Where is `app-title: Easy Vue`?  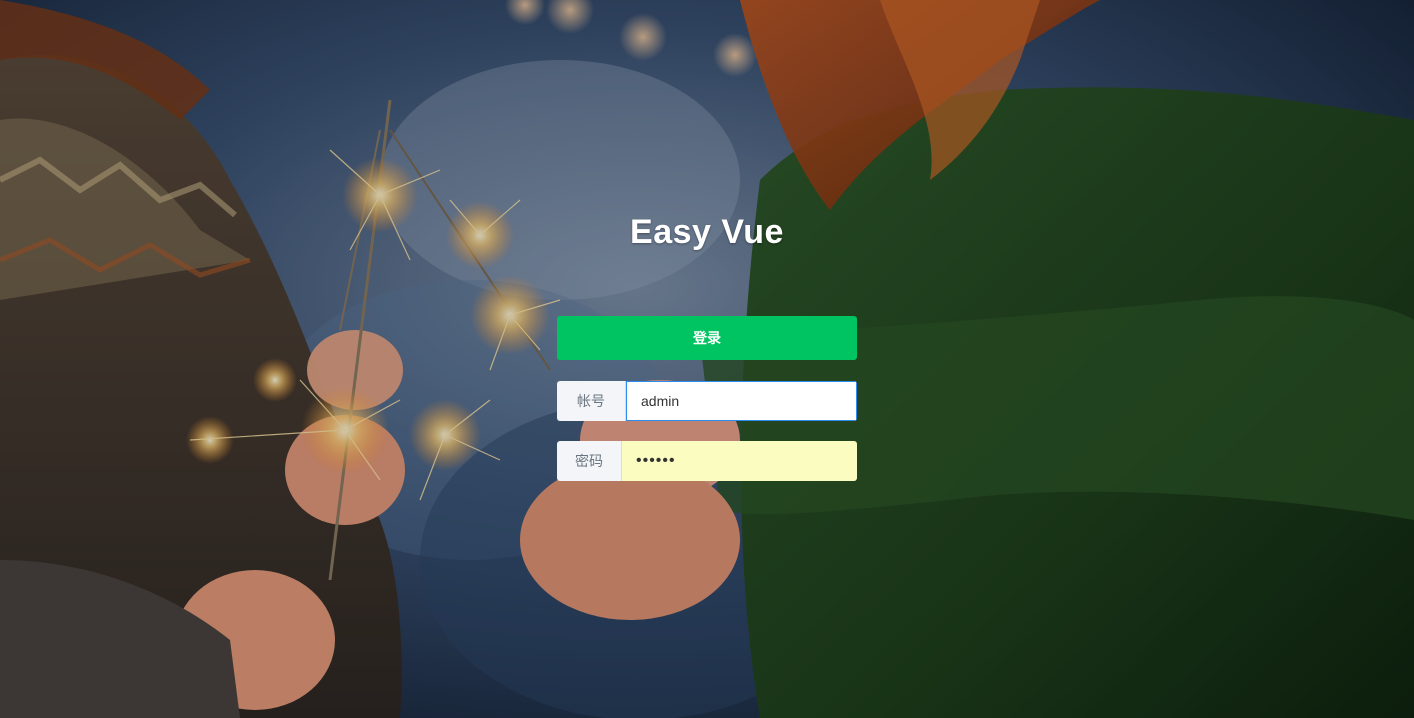
app-title: Easy Vue is located at coordinates (707, 232).